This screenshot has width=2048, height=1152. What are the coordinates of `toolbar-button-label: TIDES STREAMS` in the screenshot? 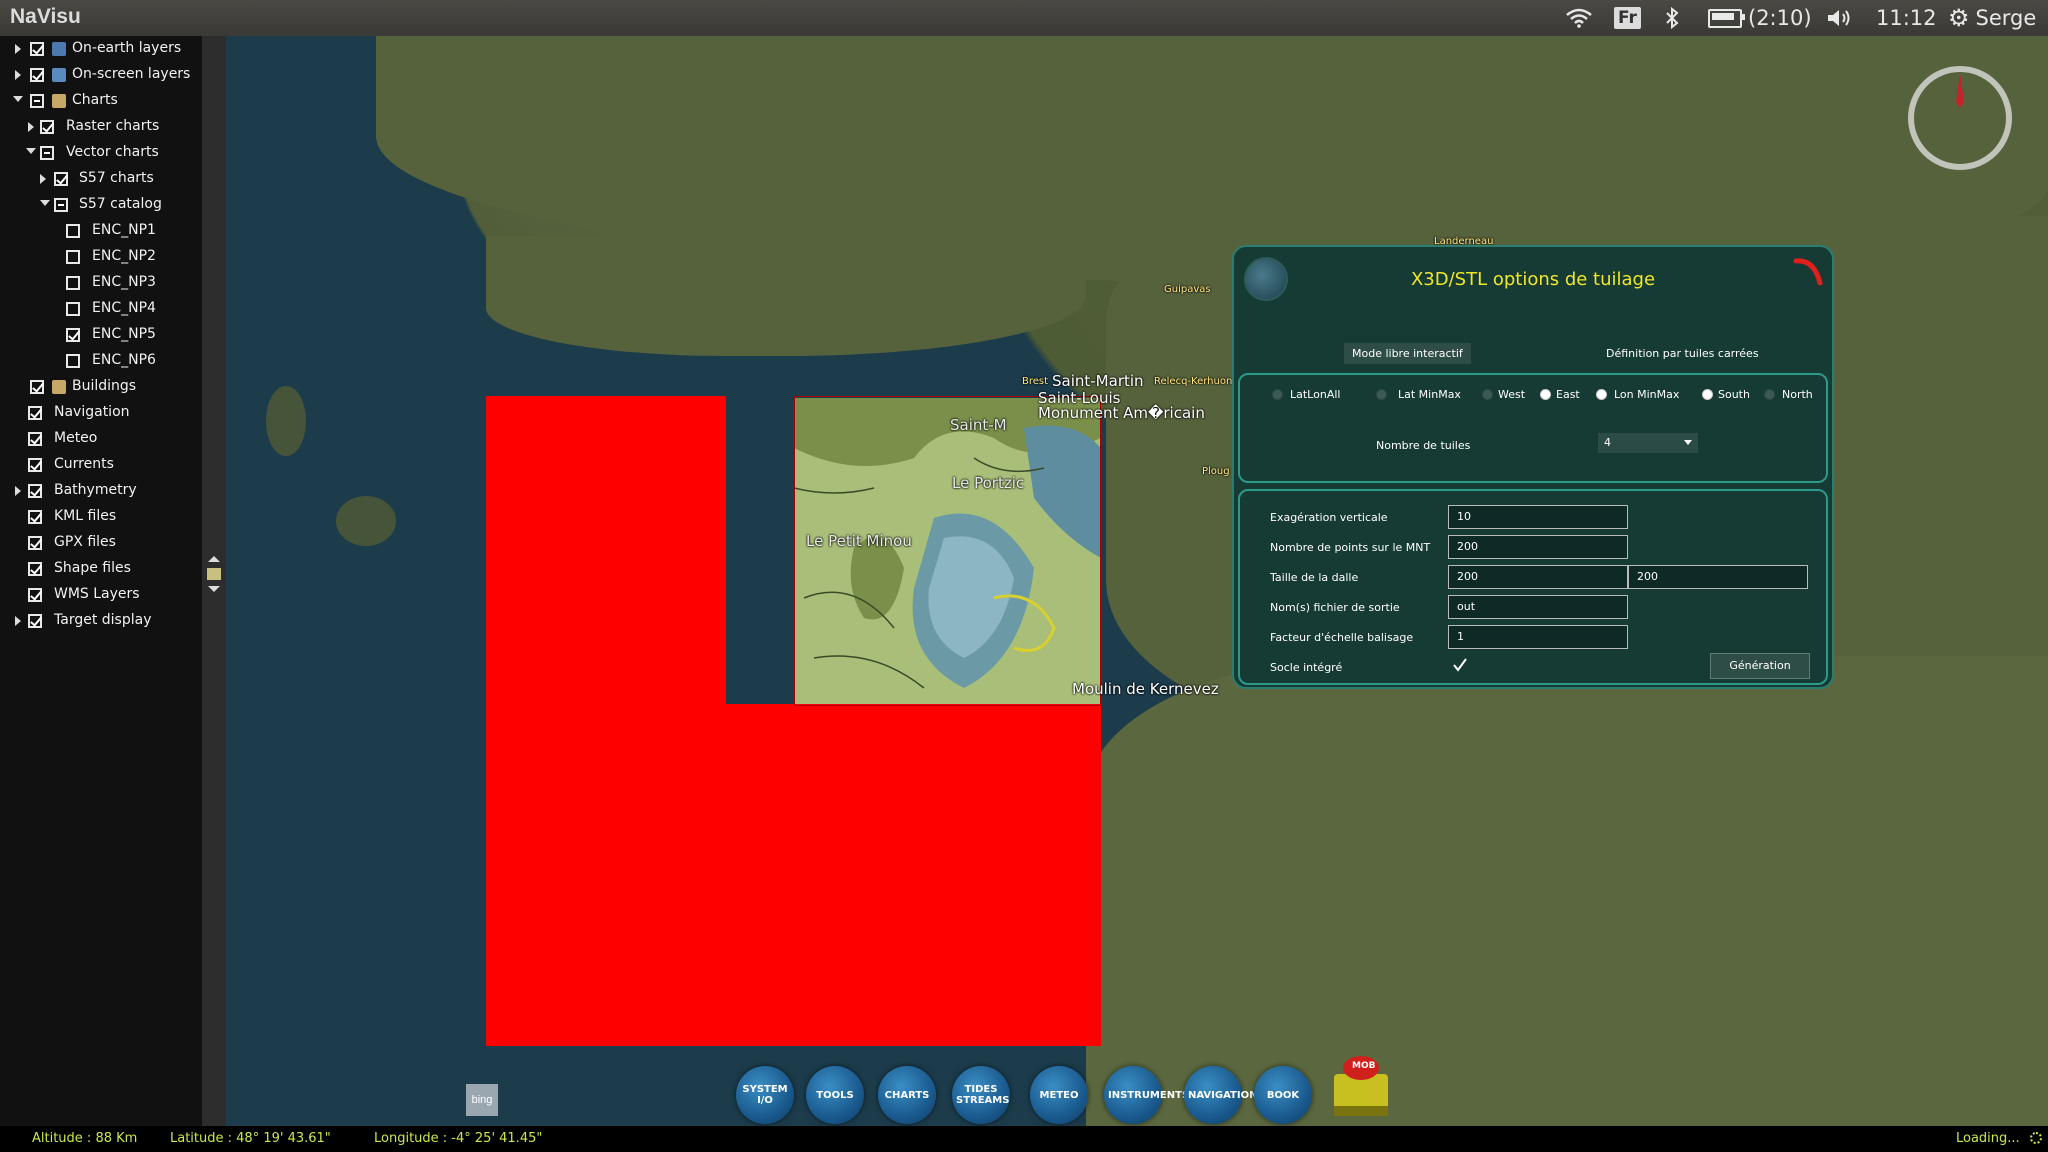 It's located at (983, 1095).